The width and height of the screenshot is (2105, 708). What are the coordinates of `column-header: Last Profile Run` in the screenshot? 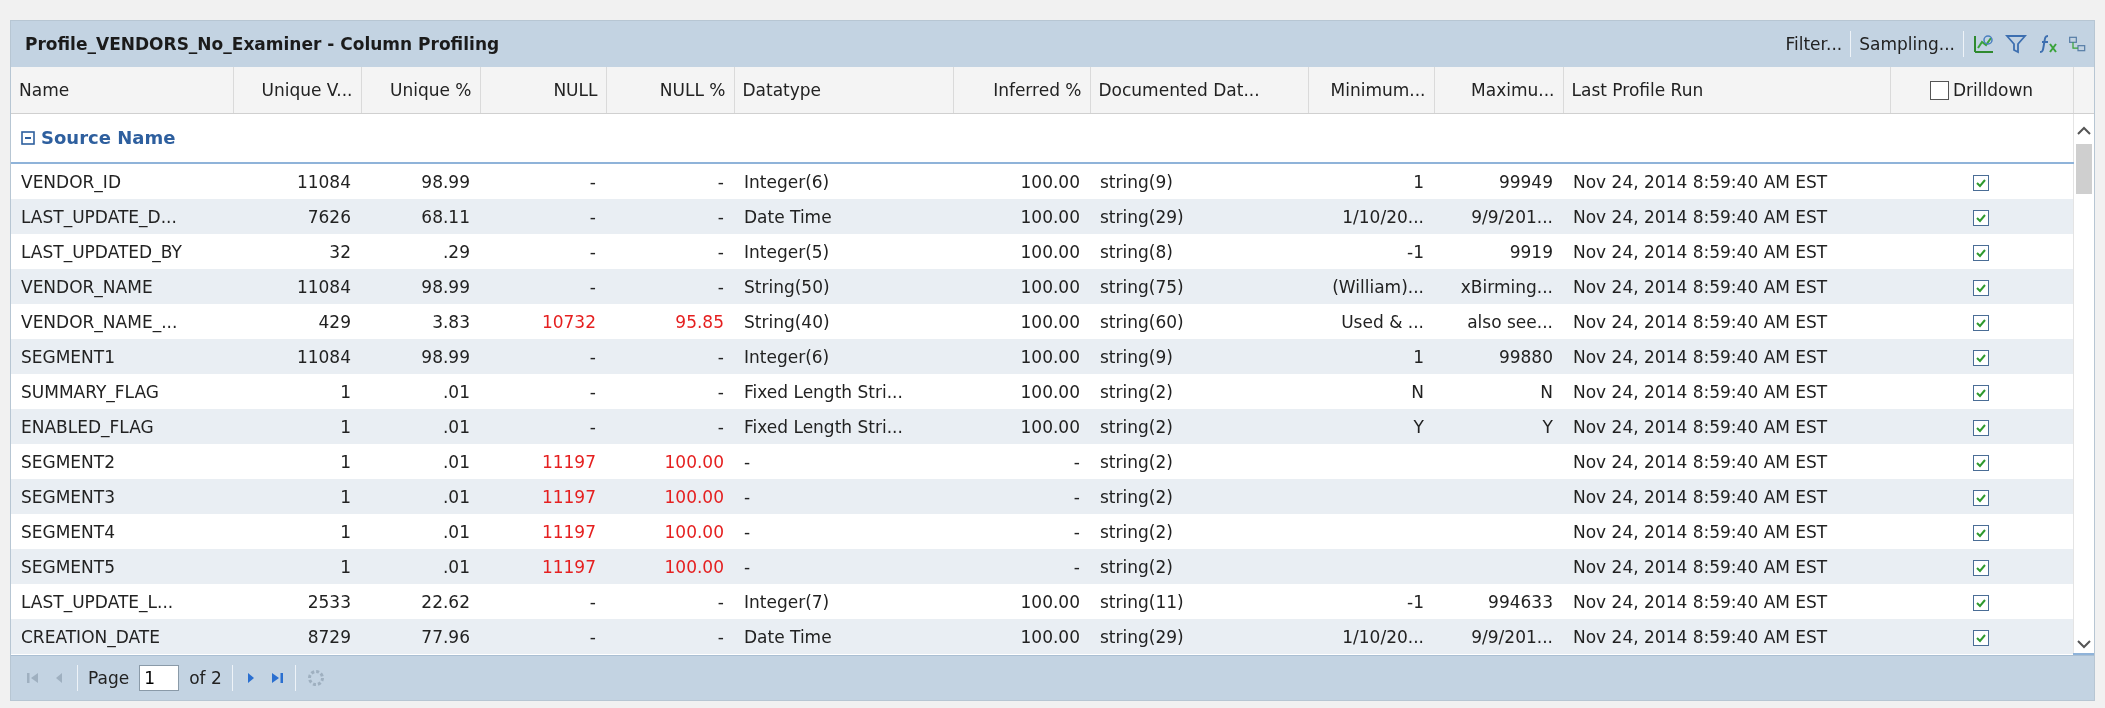 It's located at (1726, 90).